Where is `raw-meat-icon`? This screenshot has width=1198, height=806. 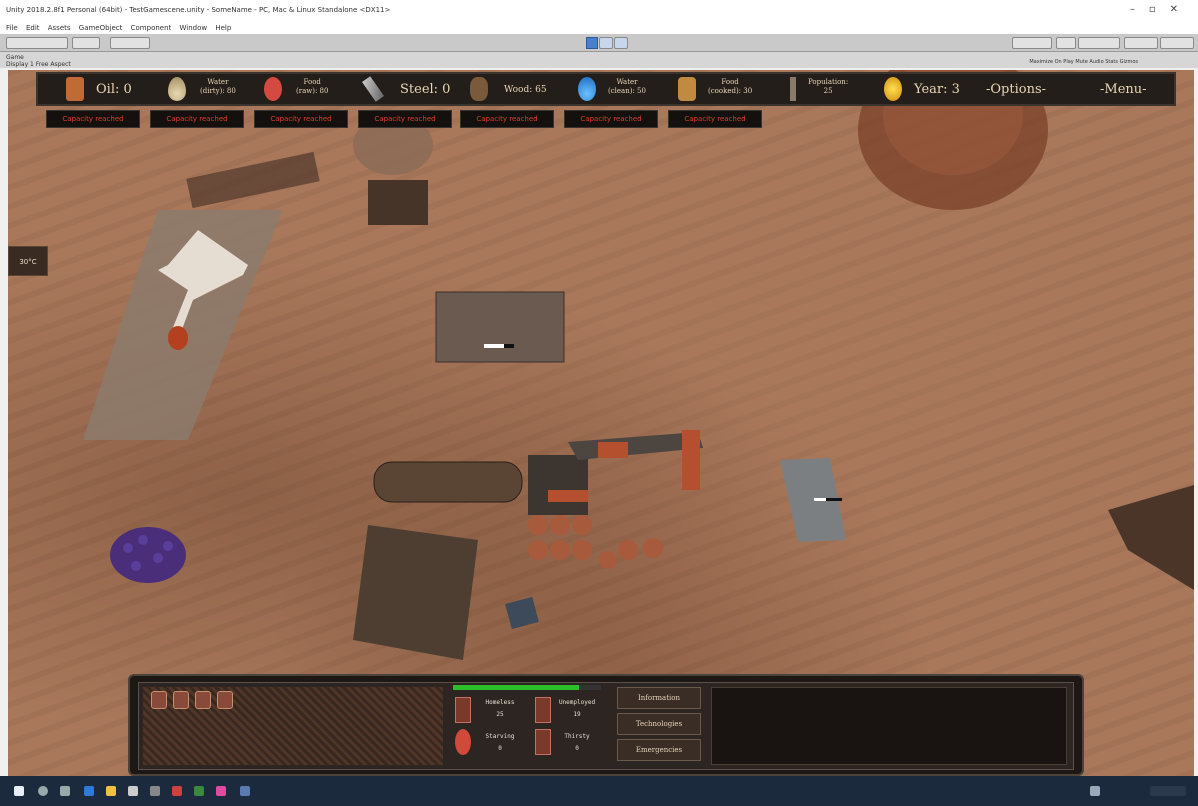 raw-meat-icon is located at coordinates (273, 89).